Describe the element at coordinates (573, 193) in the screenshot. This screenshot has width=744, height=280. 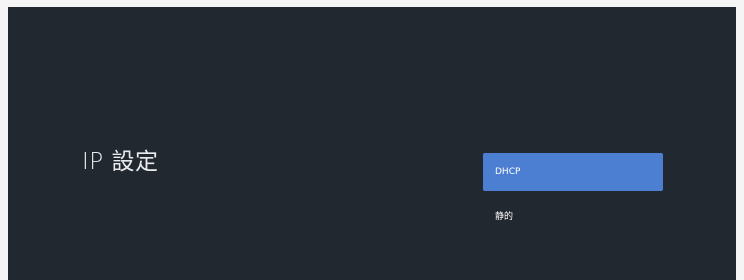
I see `ip-mode-list: DHCP 静的` at that location.